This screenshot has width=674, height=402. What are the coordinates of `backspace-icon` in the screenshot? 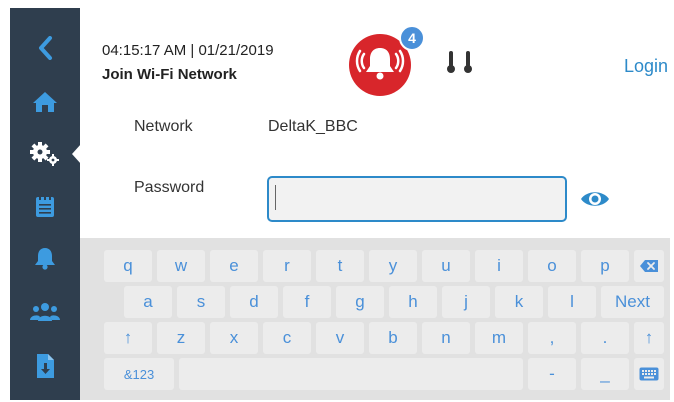 It's located at (649, 266).